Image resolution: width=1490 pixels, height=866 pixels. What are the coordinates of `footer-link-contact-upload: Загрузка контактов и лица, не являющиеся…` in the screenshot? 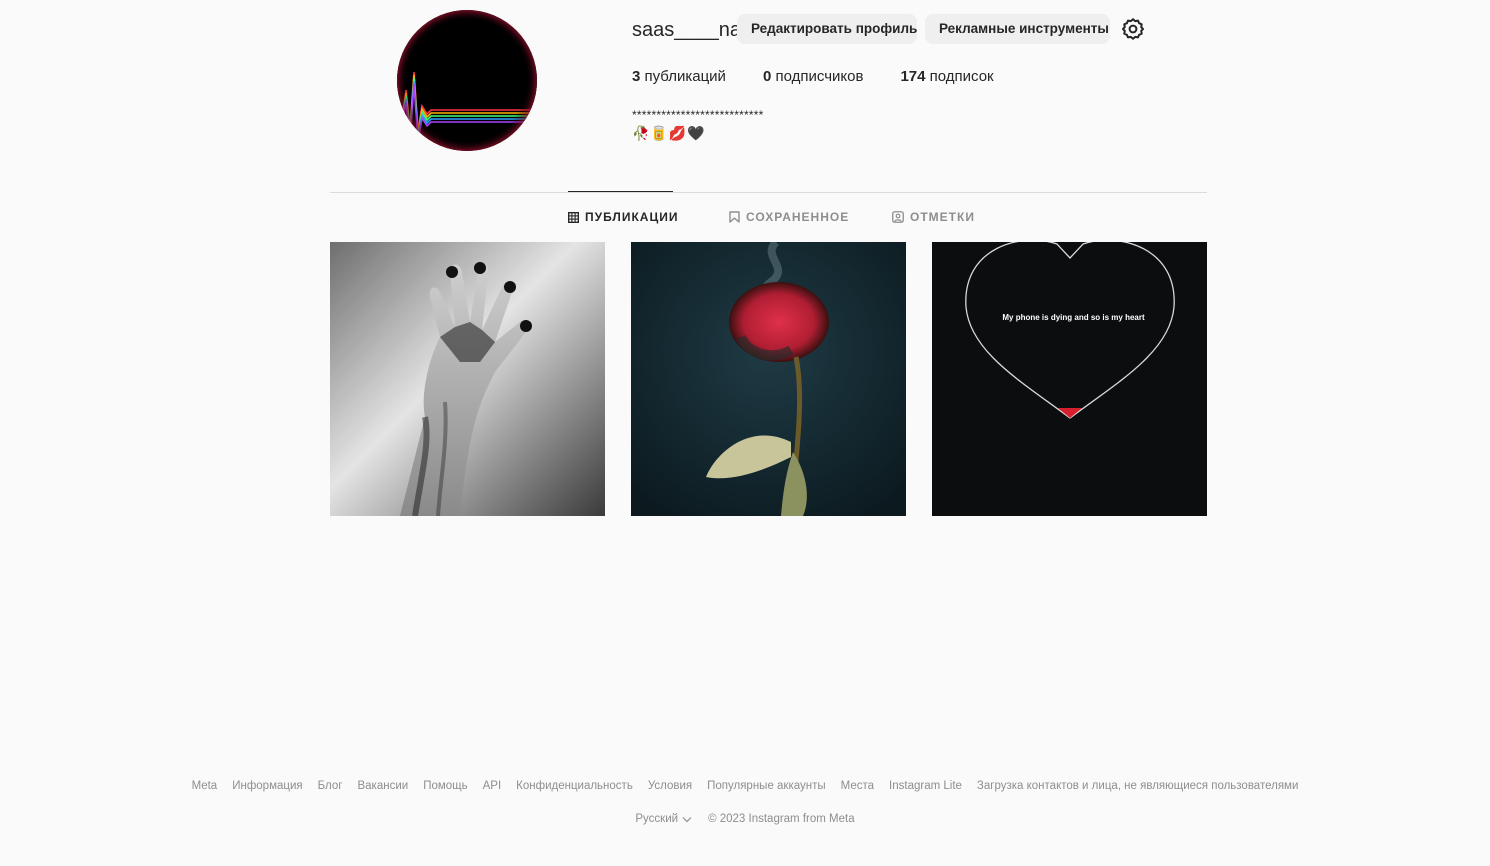 It's located at (1137, 786).